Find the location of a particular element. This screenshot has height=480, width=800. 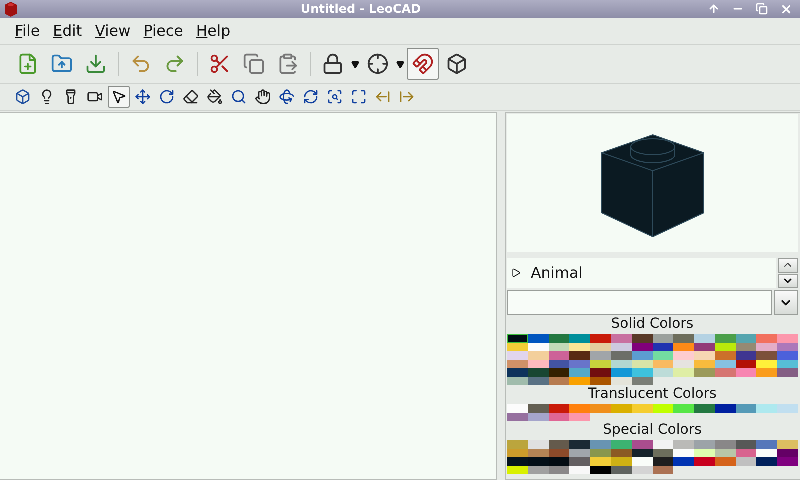

menu-item: View is located at coordinates (113, 31).